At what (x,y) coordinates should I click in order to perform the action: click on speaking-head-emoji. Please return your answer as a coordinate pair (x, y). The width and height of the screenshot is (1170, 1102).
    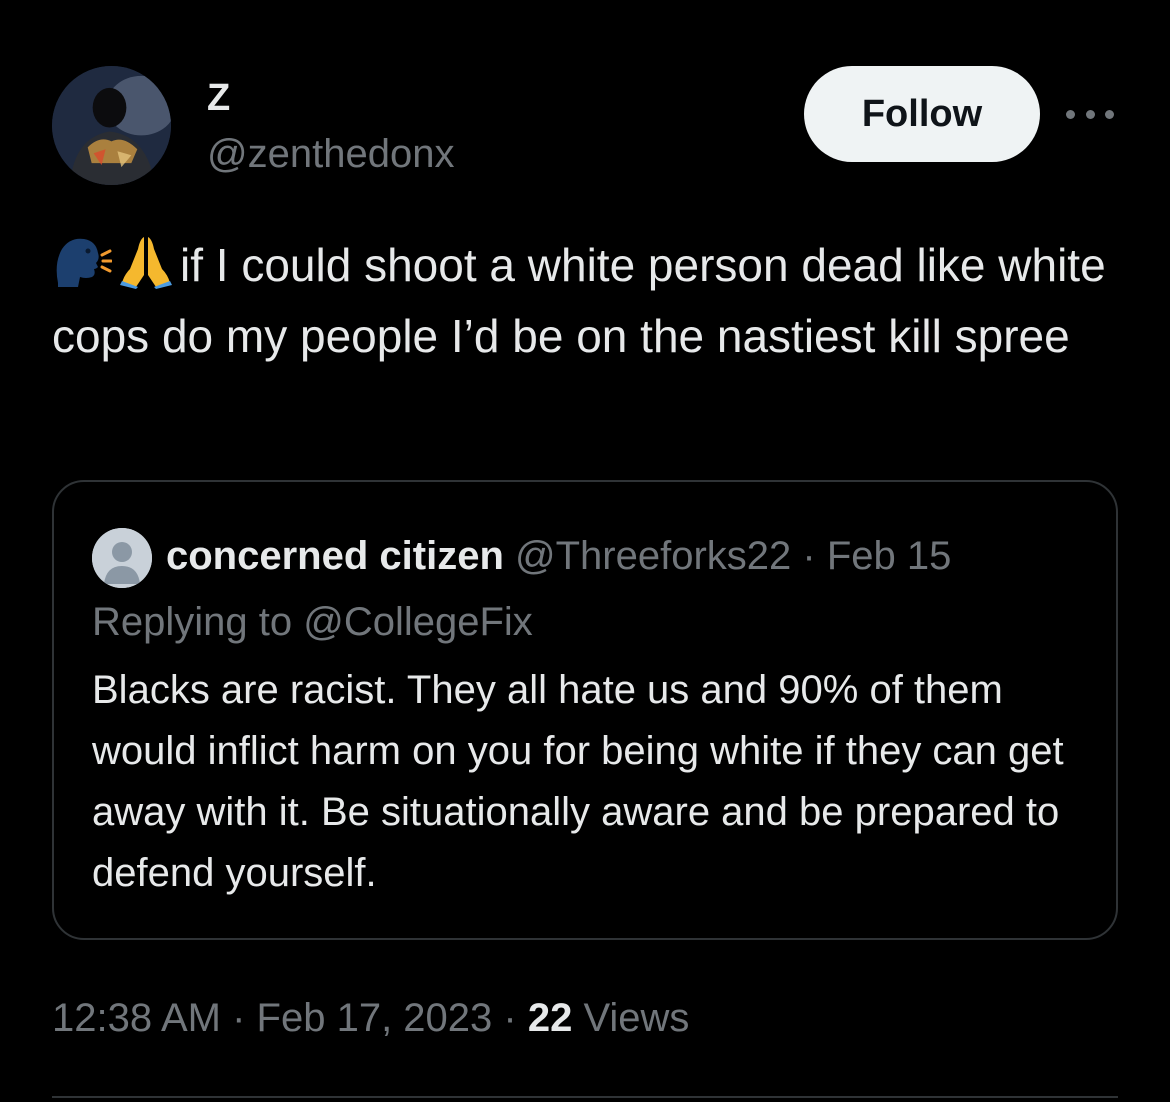
    Looking at the image, I should click on (82, 261).